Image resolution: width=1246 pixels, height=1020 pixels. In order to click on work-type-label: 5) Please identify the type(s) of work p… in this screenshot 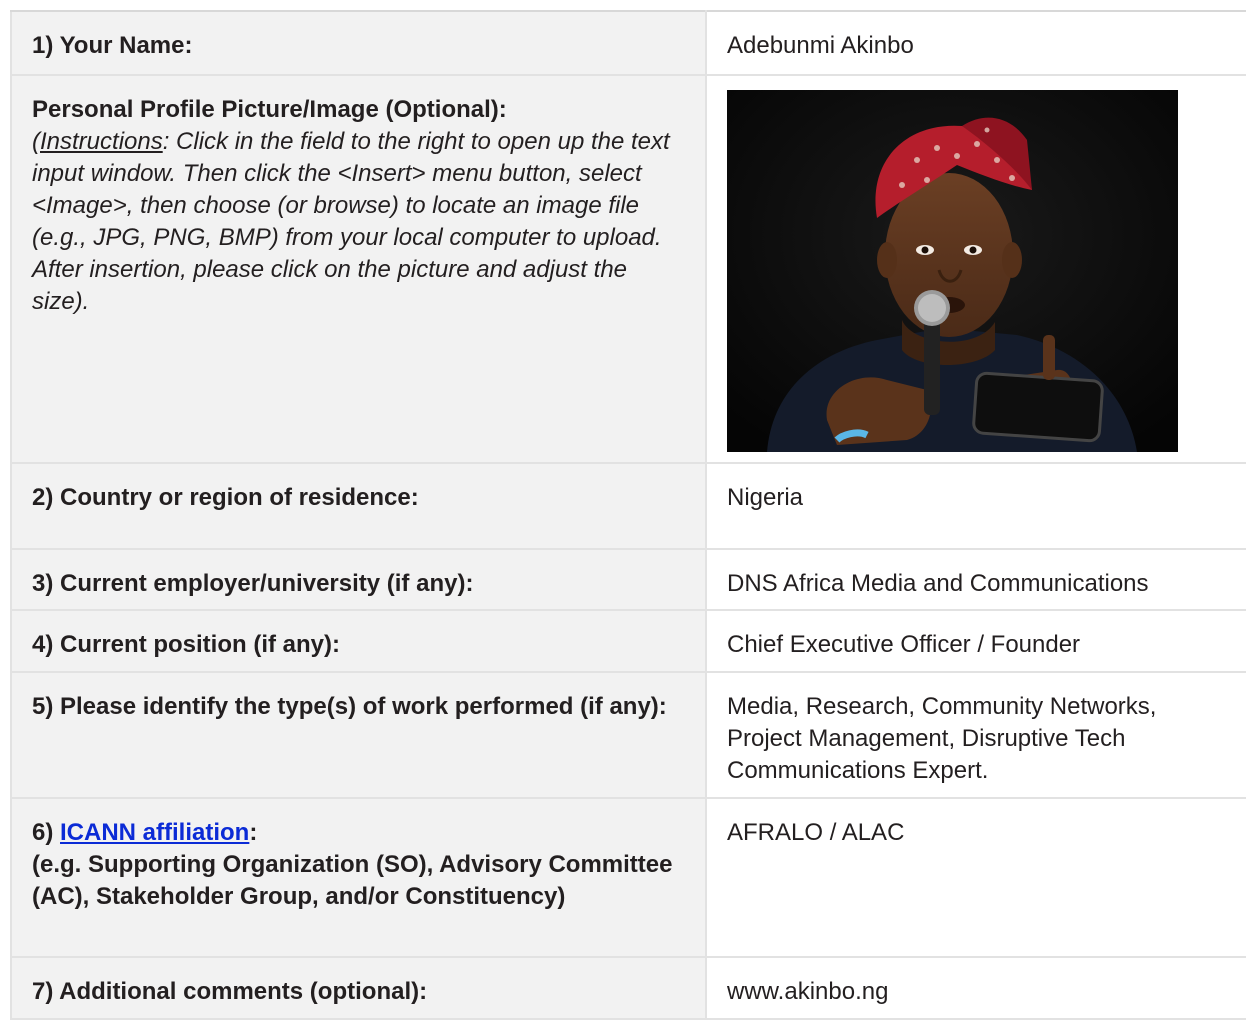, I will do `click(349, 706)`.